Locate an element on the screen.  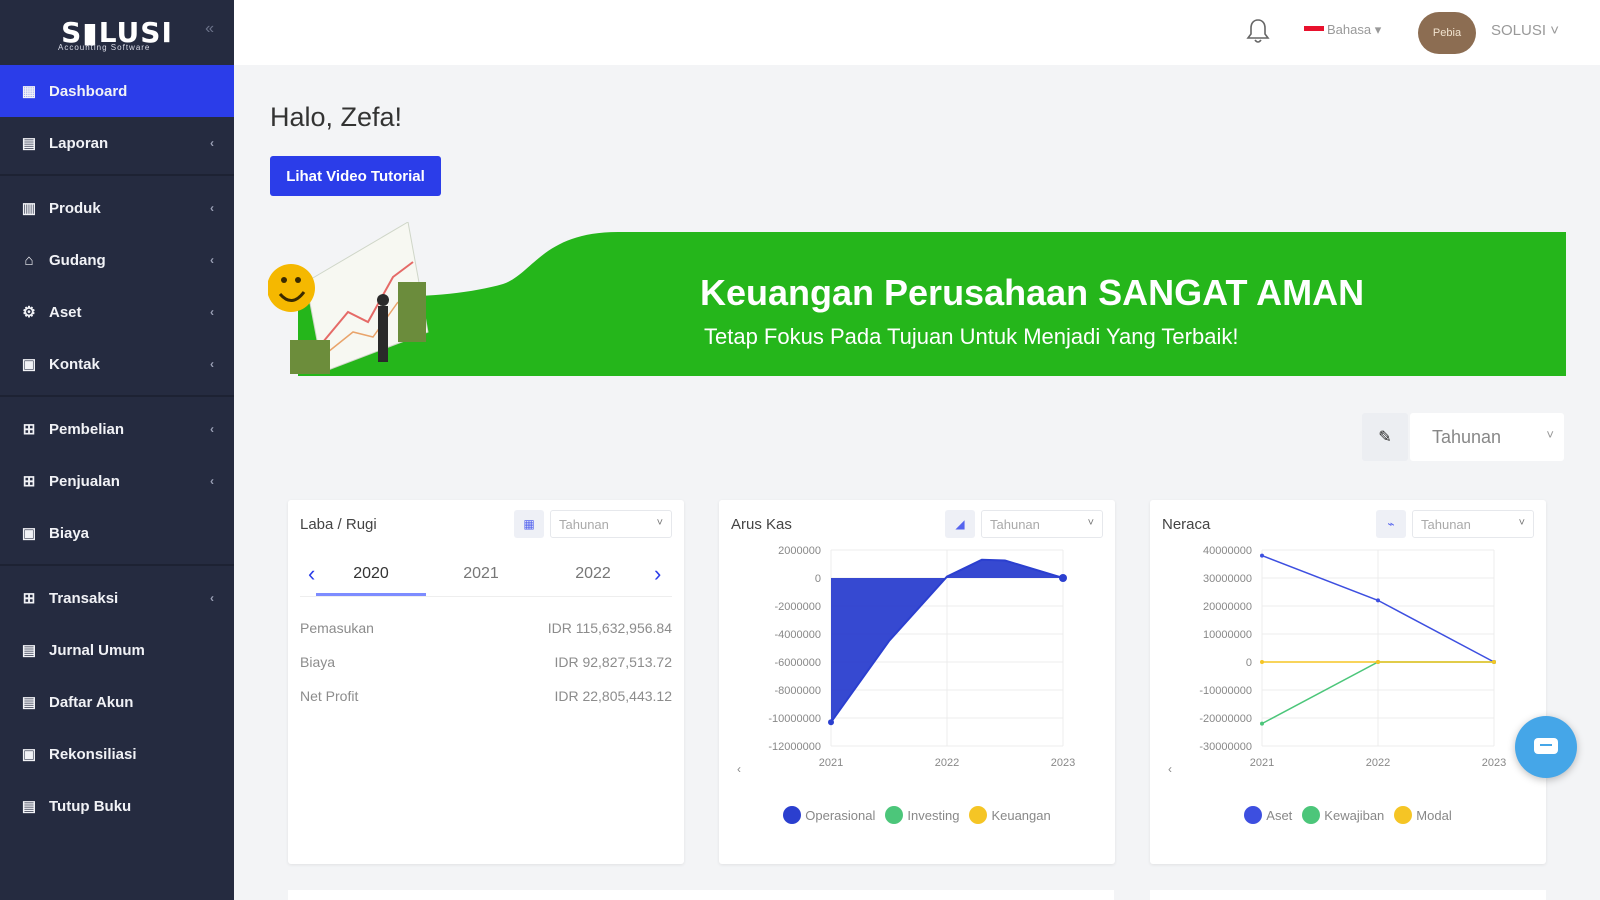
sidebar-item-daftar-akun: ▤ Daftar Akun is located at coordinates (117, 702).